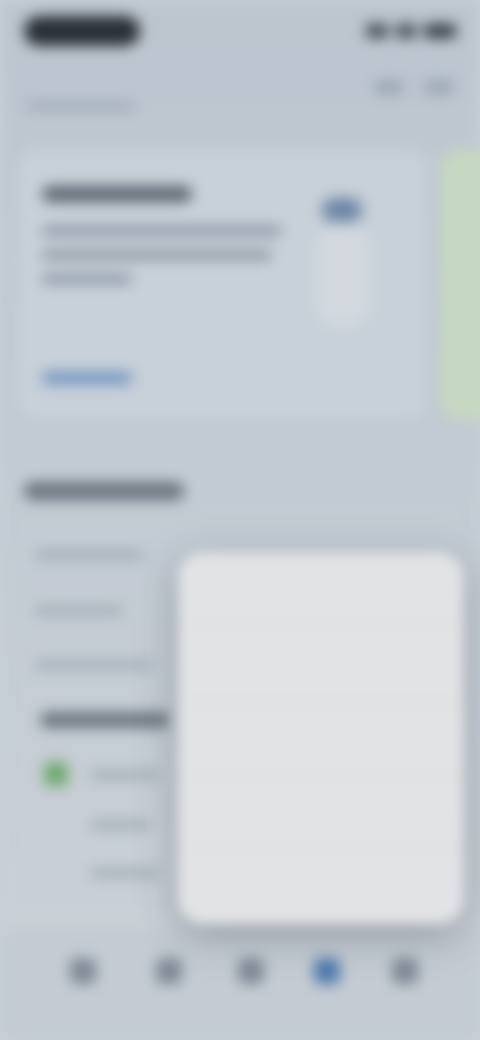 Image resolution: width=480 pixels, height=1040 pixels. Describe the element at coordinates (87, 378) in the screenshot. I see `promo-link` at that location.